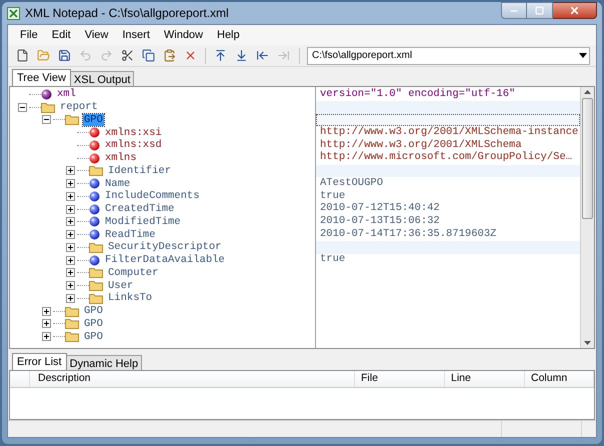  What do you see at coordinates (152, 196) in the screenshot?
I see `tree-node-label: IncludeComments` at bounding box center [152, 196].